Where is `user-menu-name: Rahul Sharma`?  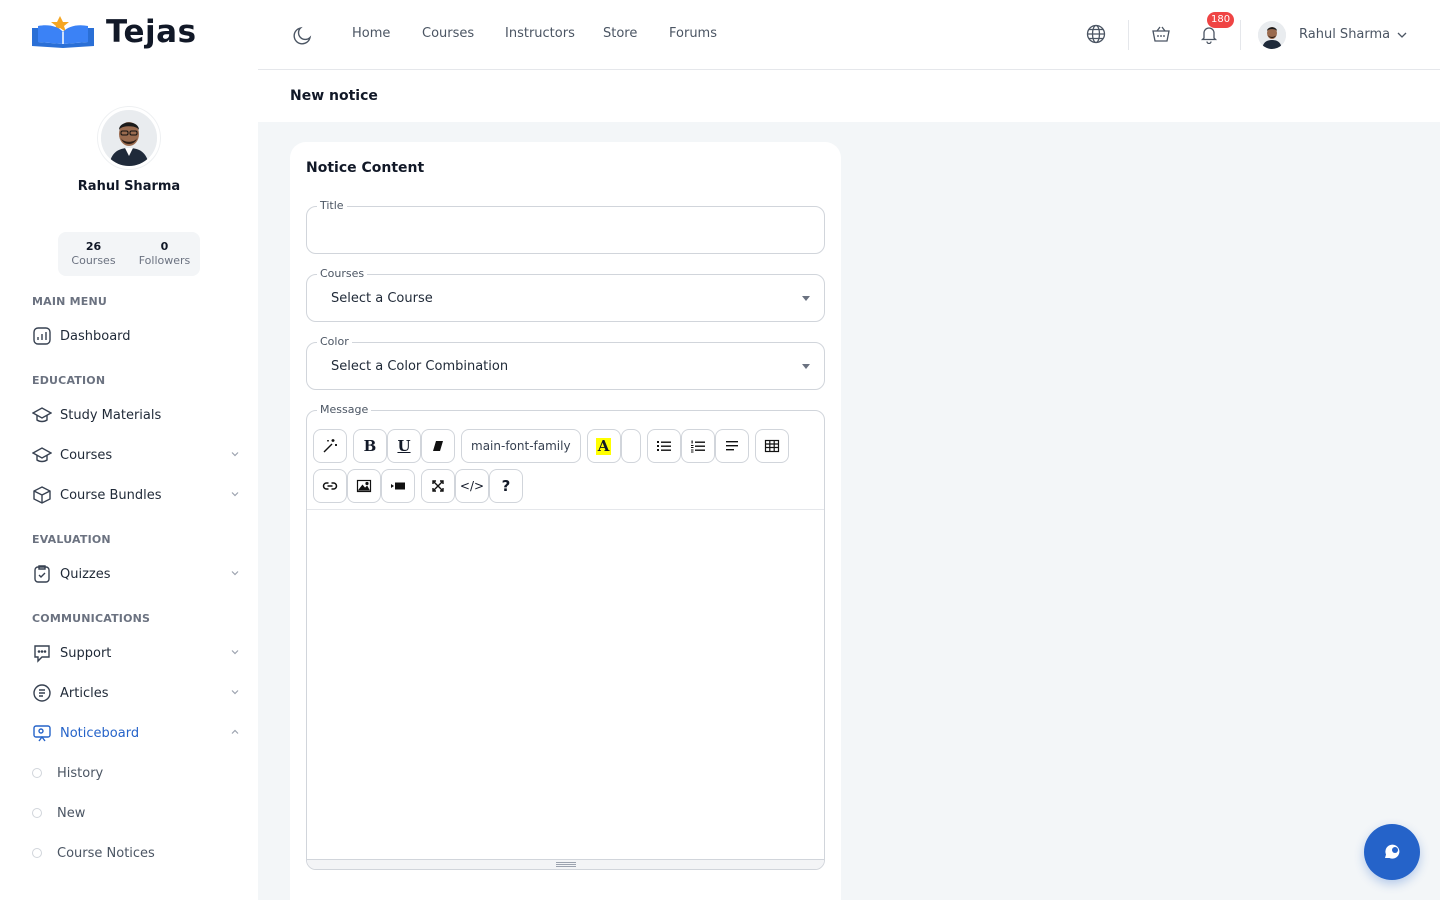 user-menu-name: Rahul Sharma is located at coordinates (1344, 34).